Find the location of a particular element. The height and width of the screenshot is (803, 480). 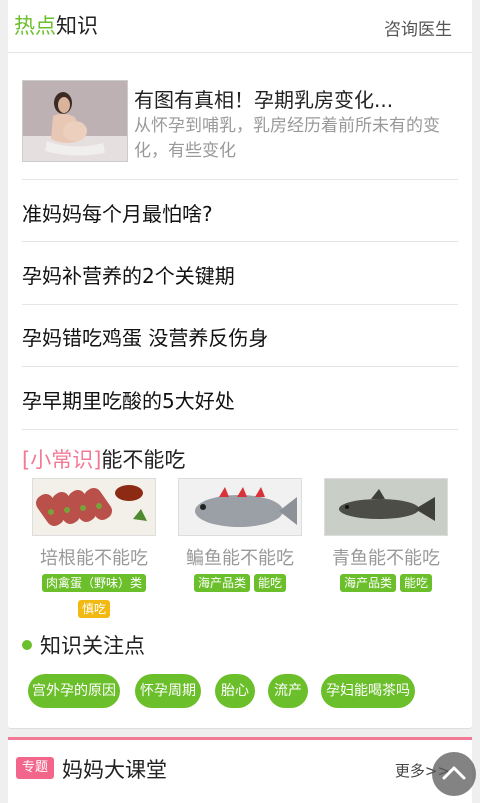

tips-title: [小常识]能不能吃 is located at coordinates (103, 459).